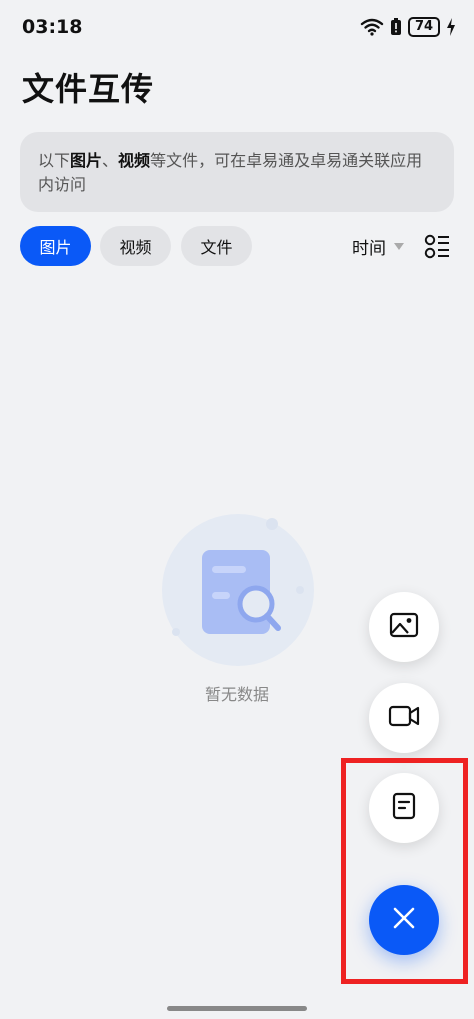  Describe the element at coordinates (54, 160) in the screenshot. I see `info-prefix: 以下` at that location.